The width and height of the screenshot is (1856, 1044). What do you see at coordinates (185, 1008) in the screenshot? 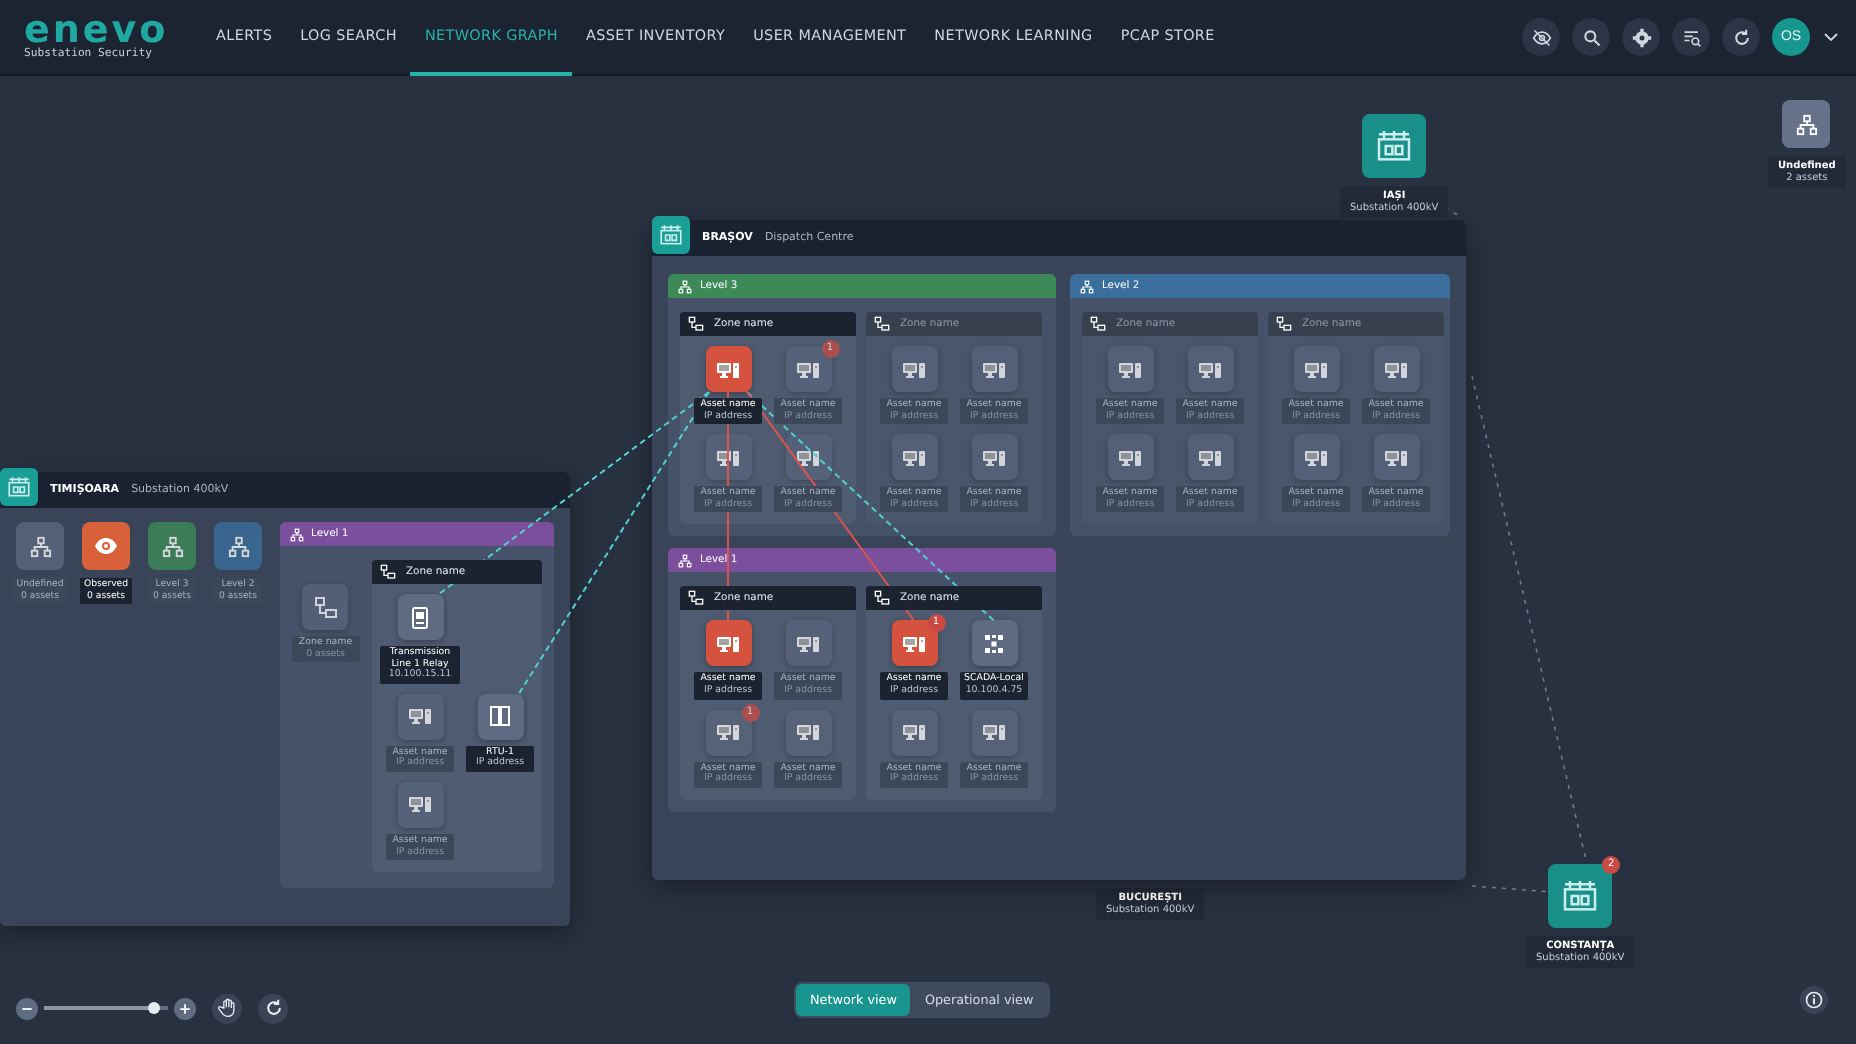
I see `zoom-in-button` at bounding box center [185, 1008].